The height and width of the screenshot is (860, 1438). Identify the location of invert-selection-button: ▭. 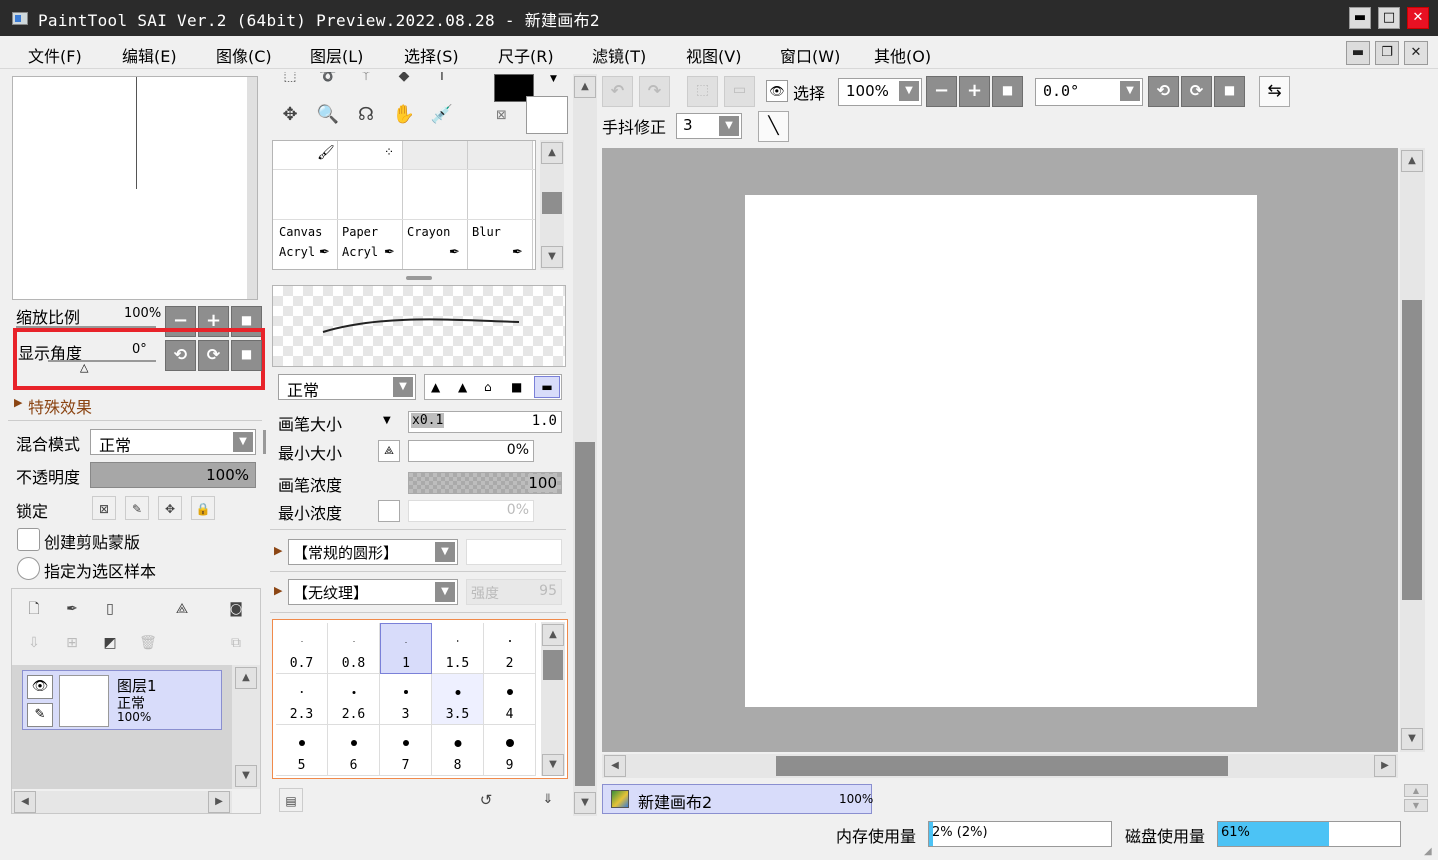
(739, 91).